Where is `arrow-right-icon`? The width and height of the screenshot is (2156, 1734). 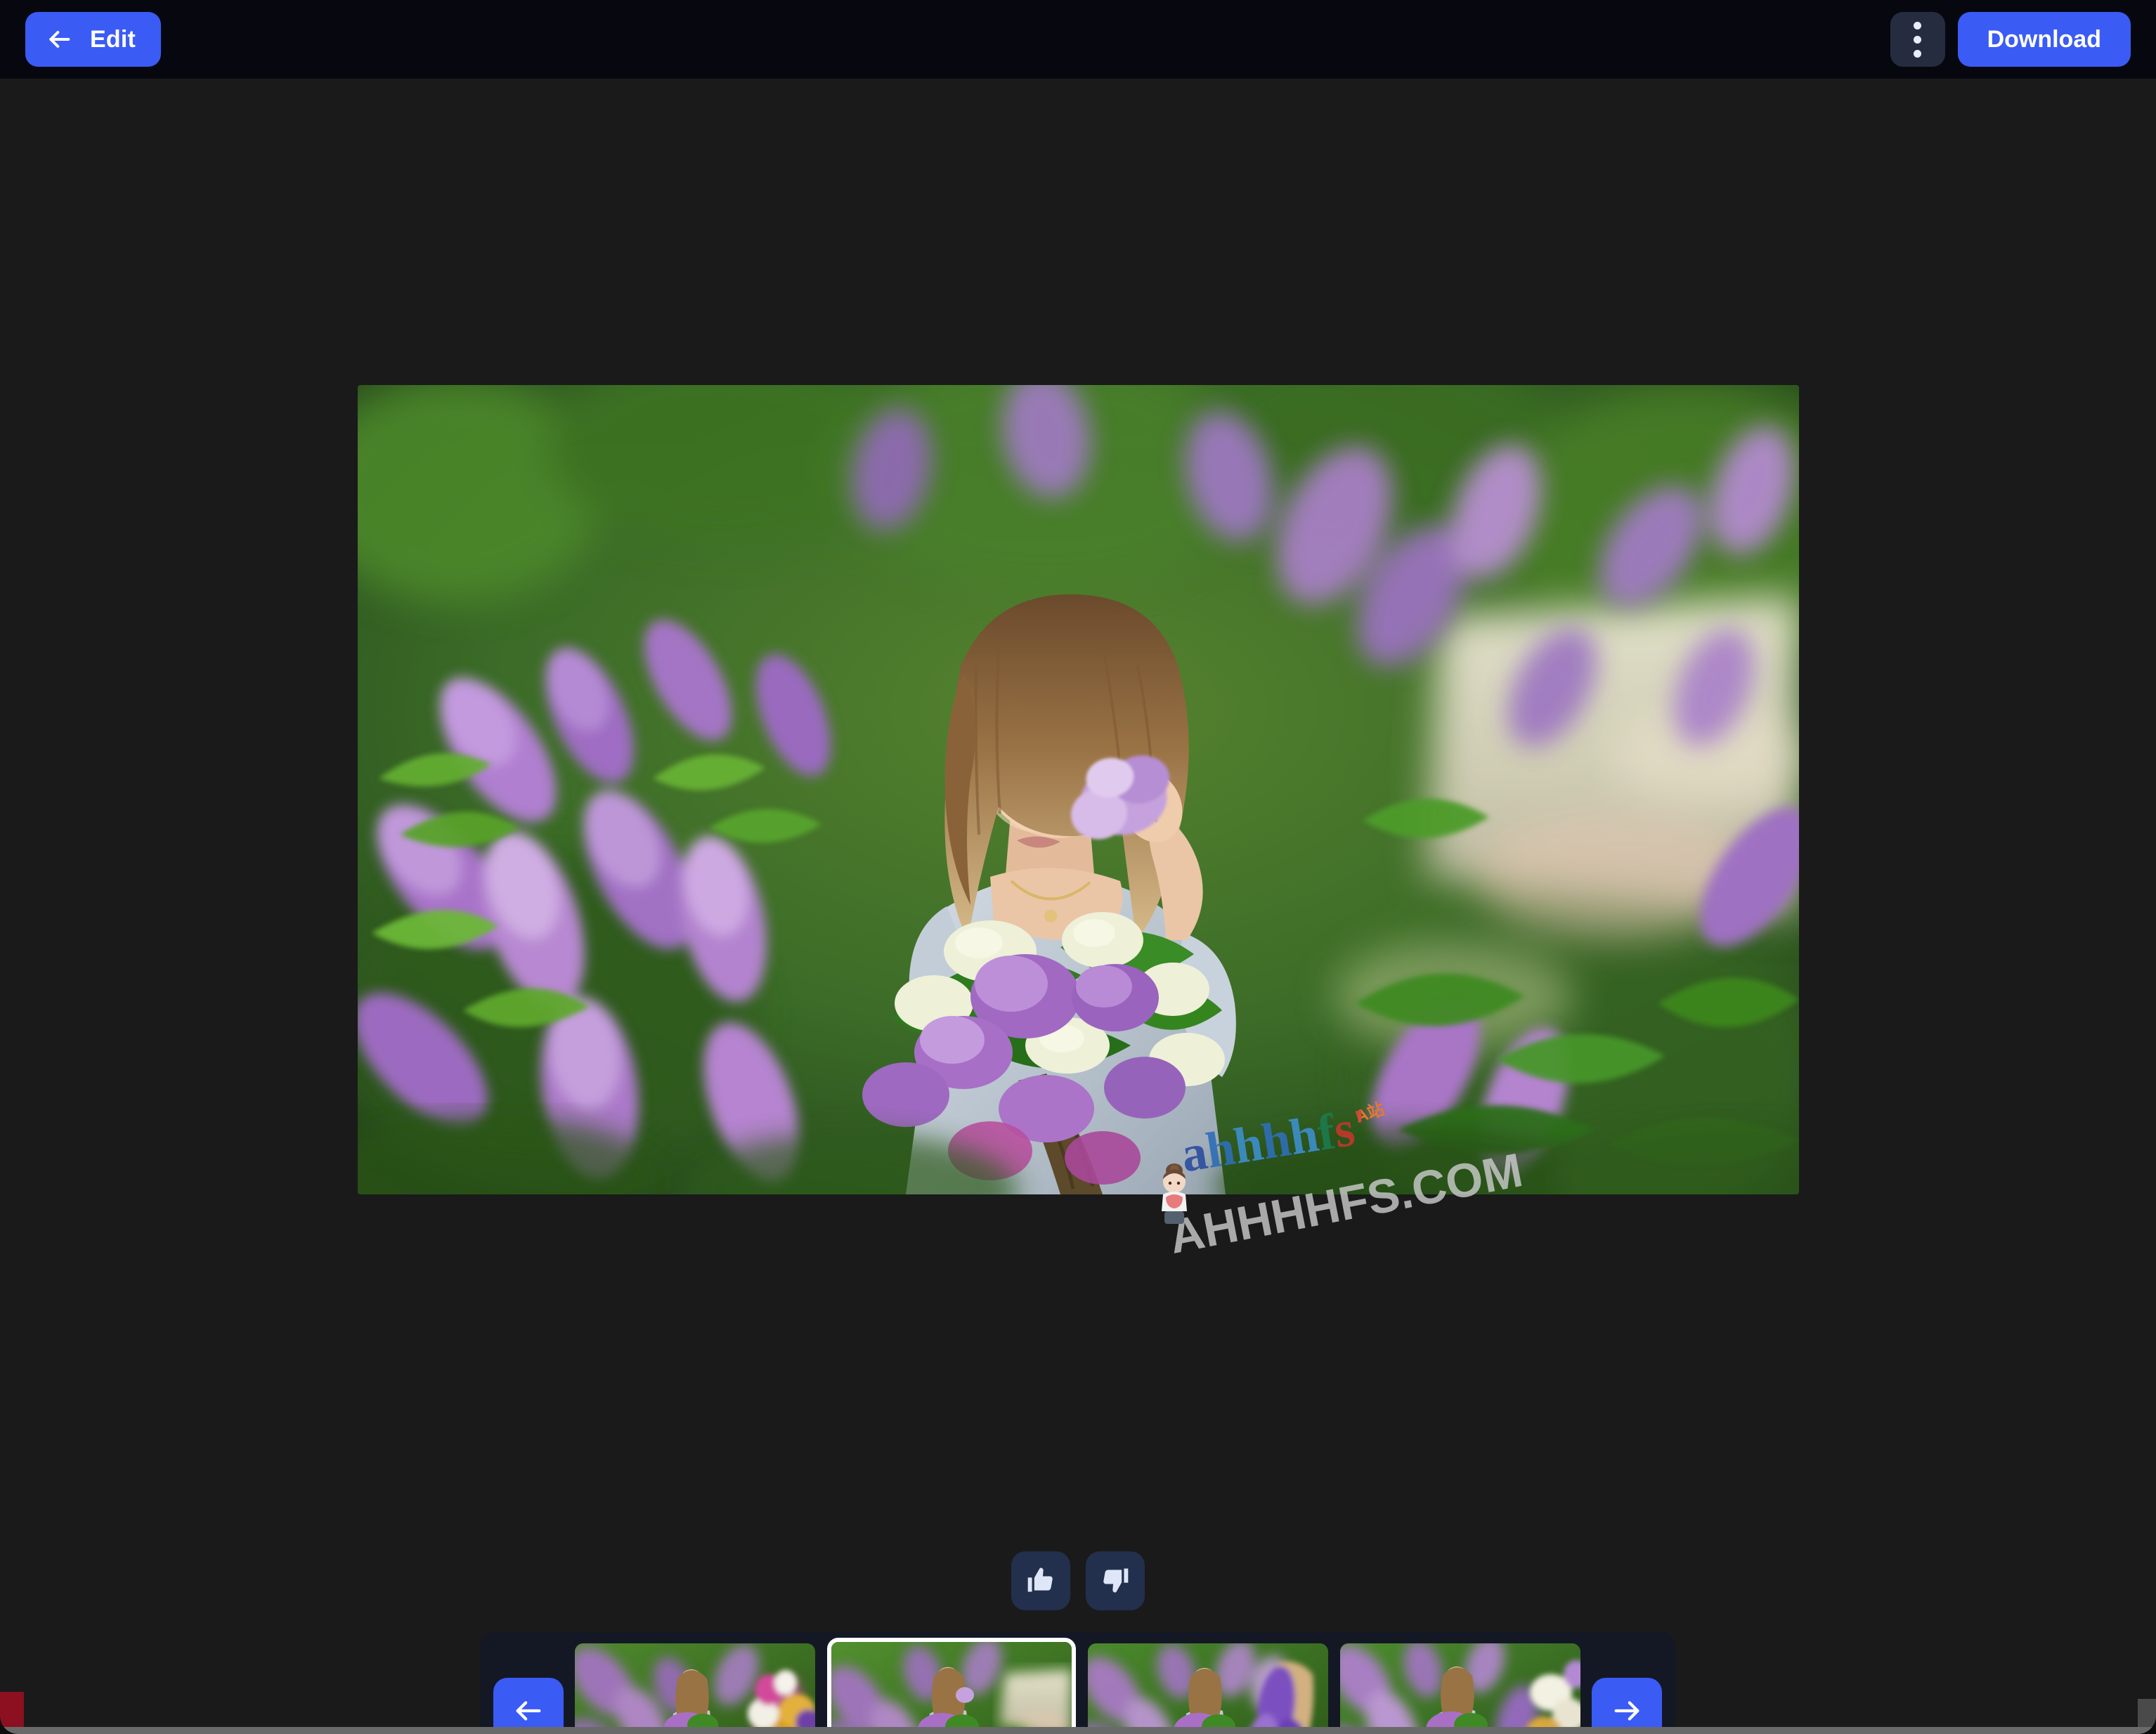
arrow-right-icon is located at coordinates (1627, 1712).